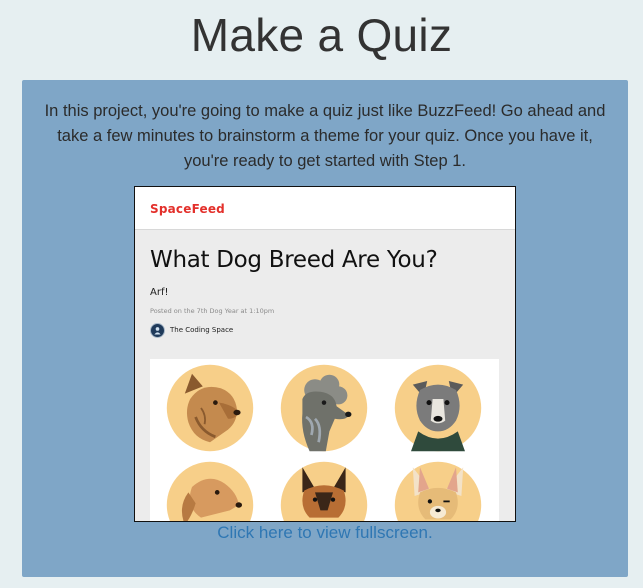  What do you see at coordinates (438, 408) in the screenshot?
I see `pitbull-dog-icon` at bounding box center [438, 408].